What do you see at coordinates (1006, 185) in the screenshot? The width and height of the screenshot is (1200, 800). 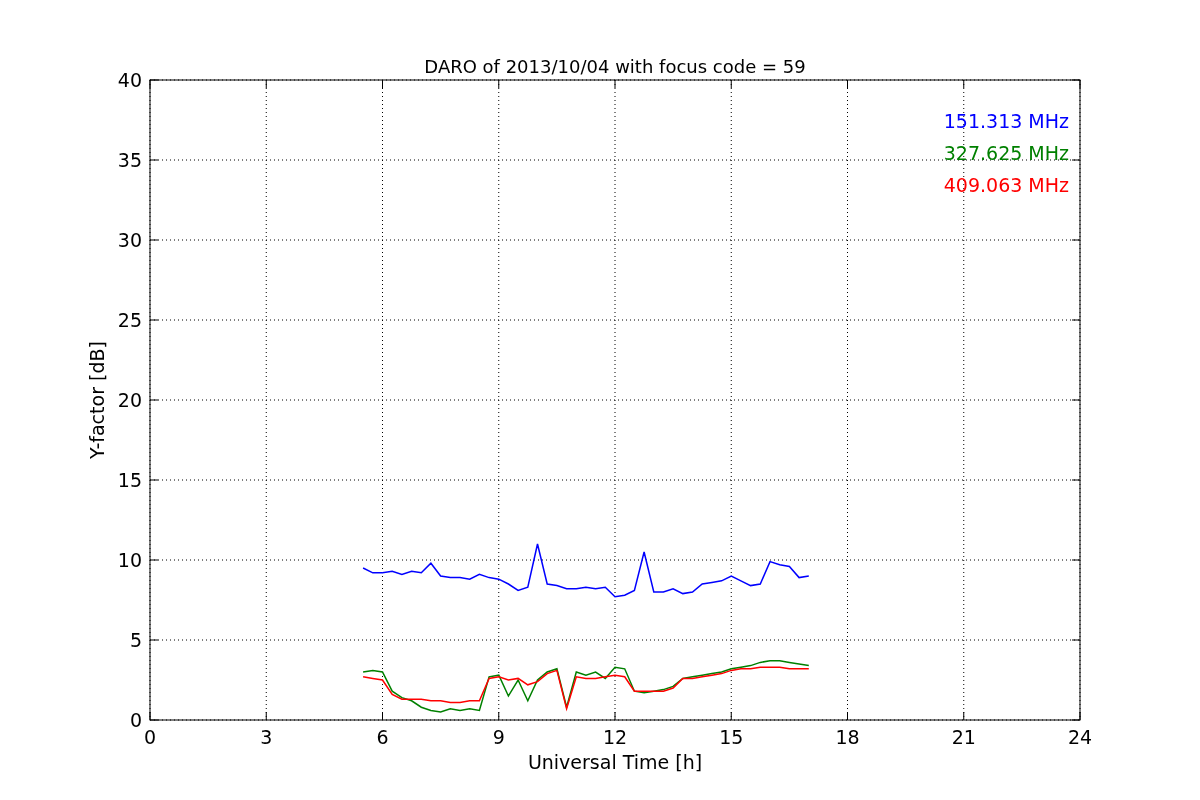 I see `legend-label: 409.063 MHz` at bounding box center [1006, 185].